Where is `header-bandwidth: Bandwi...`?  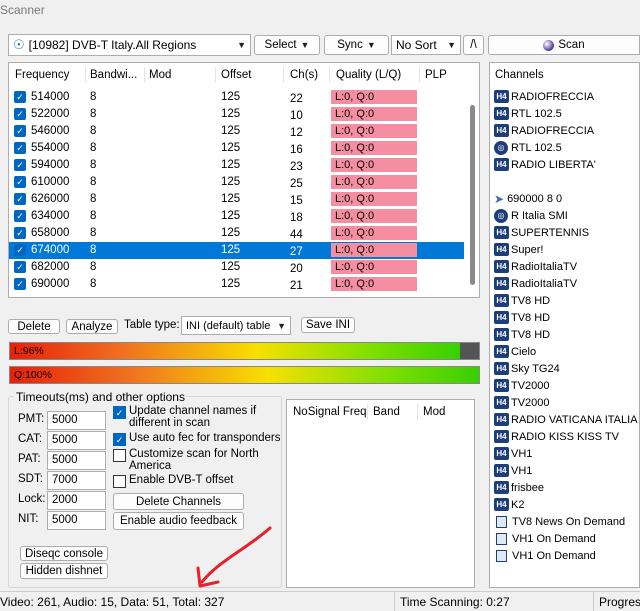
header-bandwidth: Bandwi... is located at coordinates (113, 75).